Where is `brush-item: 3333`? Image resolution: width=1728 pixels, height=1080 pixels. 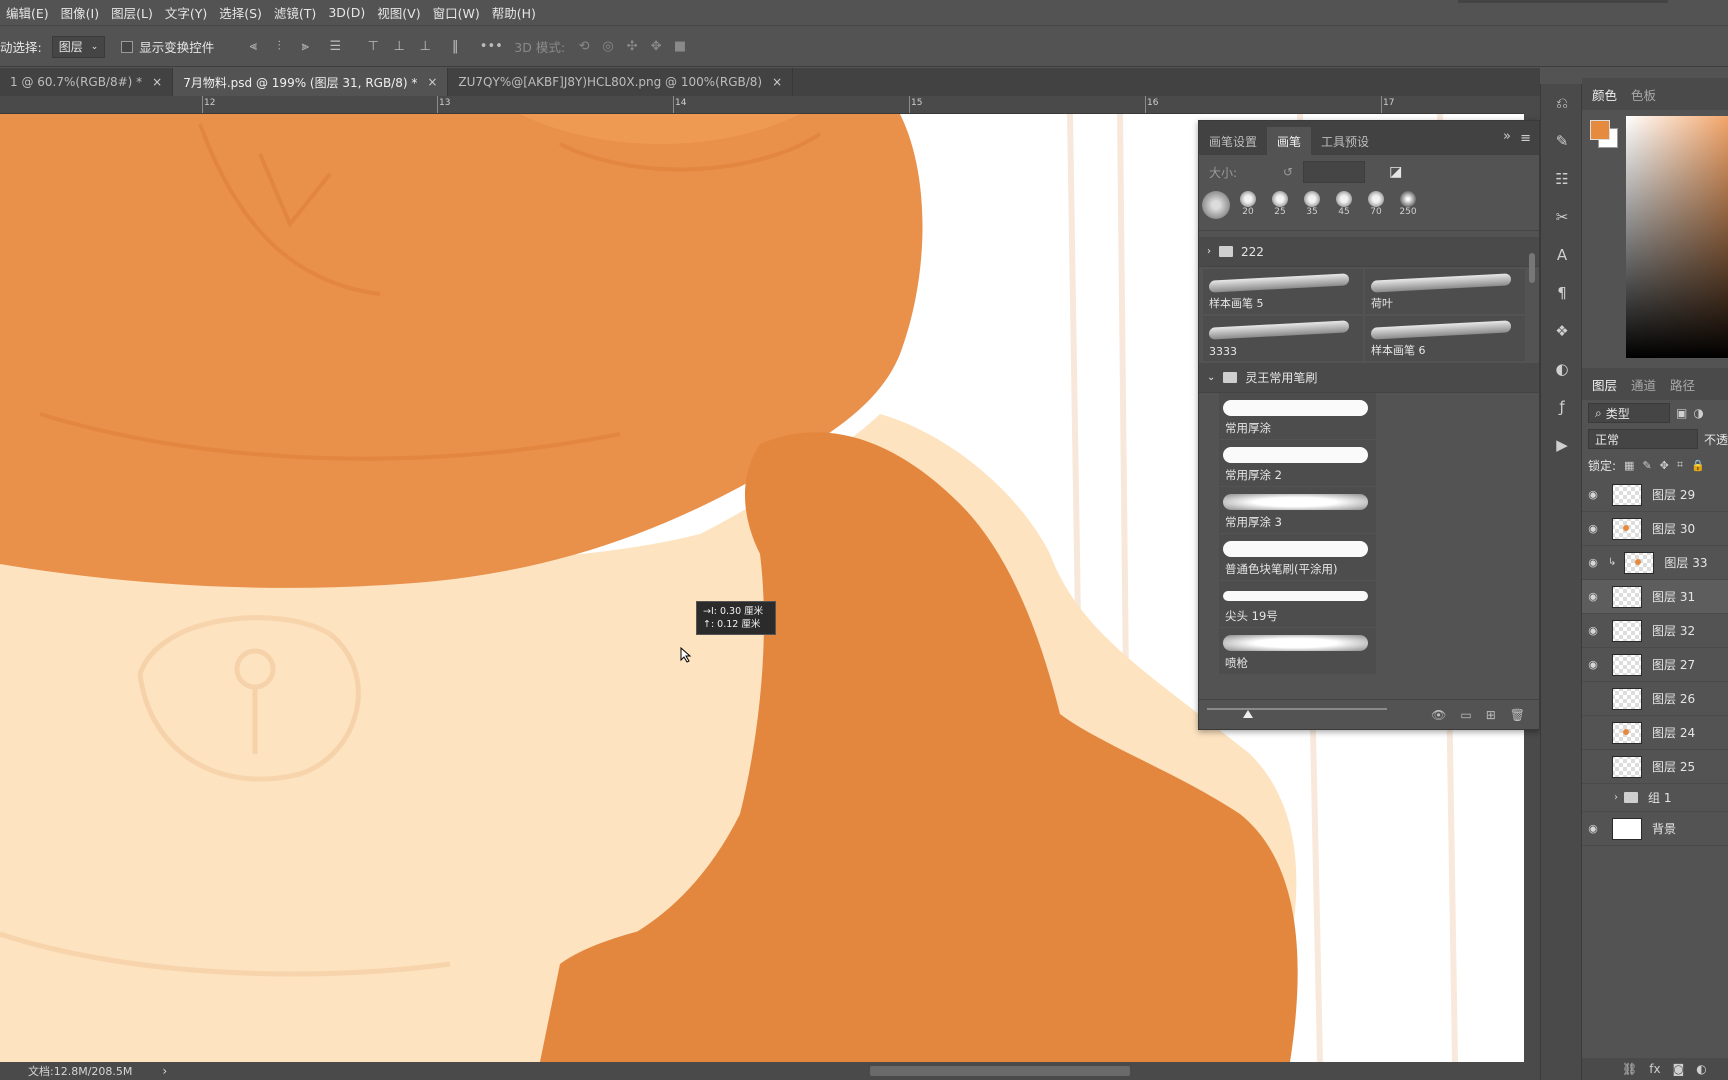 brush-item: 3333 is located at coordinates (1283, 338).